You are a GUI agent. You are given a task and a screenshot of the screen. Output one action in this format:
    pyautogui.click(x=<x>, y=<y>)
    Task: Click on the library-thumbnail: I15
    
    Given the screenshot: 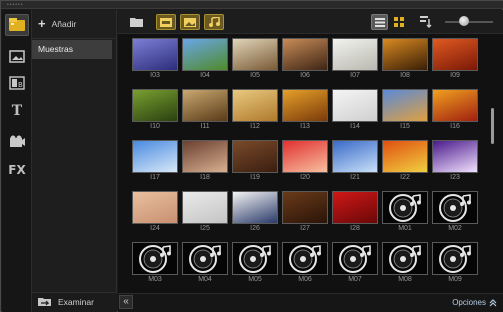 What is the action you would take?
    pyautogui.click(x=405, y=110)
    